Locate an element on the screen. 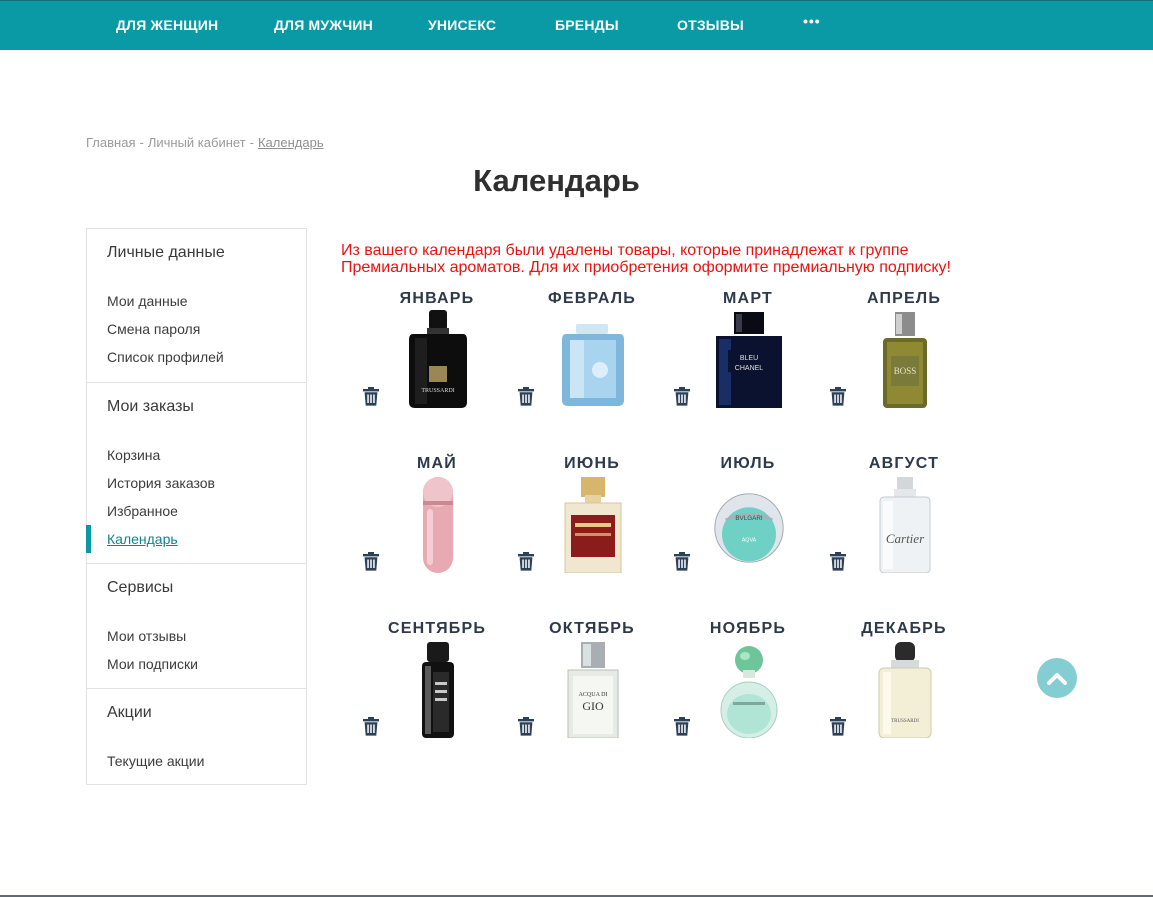 The image size is (1153, 897). baccarat-square-bottle is located at coordinates (593, 524).